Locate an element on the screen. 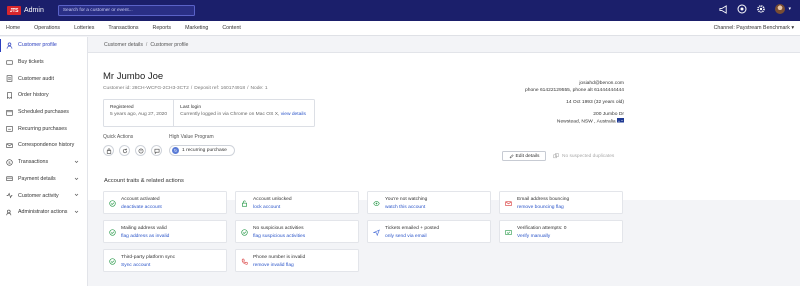 Image resolution: width=800 pixels, height=286 pixels. send-icon is located at coordinates (376, 232).